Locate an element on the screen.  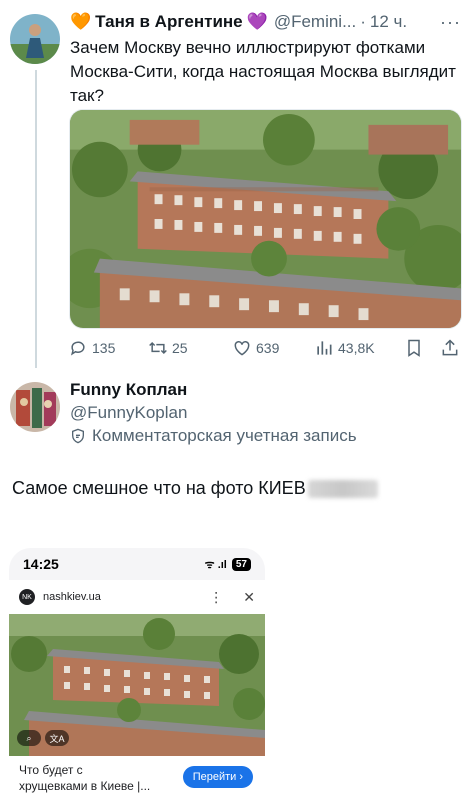
tweet1-display-name: Таня в Аргентине is located at coordinates (168, 22).